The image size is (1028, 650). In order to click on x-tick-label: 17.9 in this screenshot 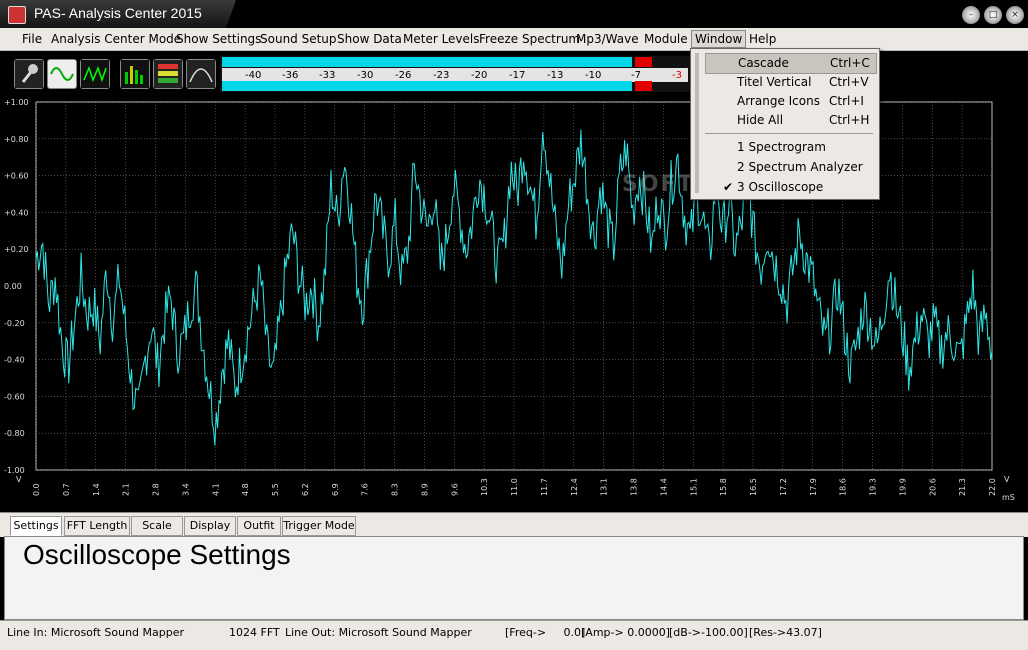, I will do `click(813, 487)`.